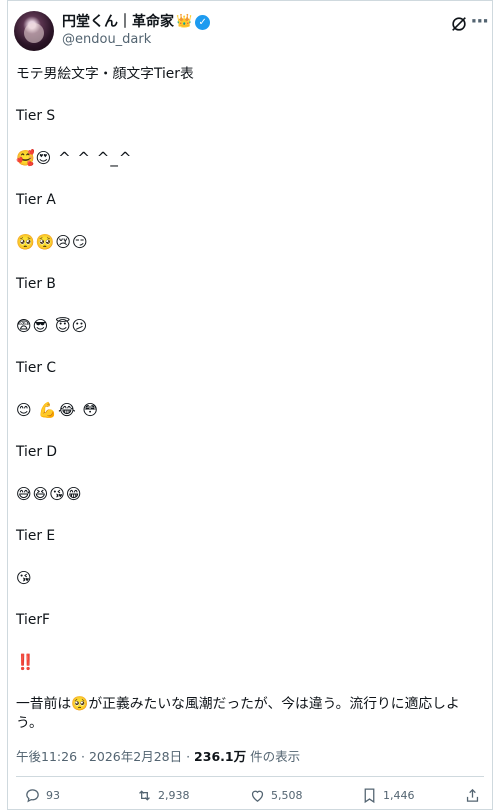 Image resolution: width=500 pixels, height=812 pixels. I want to click on repost-count: 2,938, so click(174, 795).